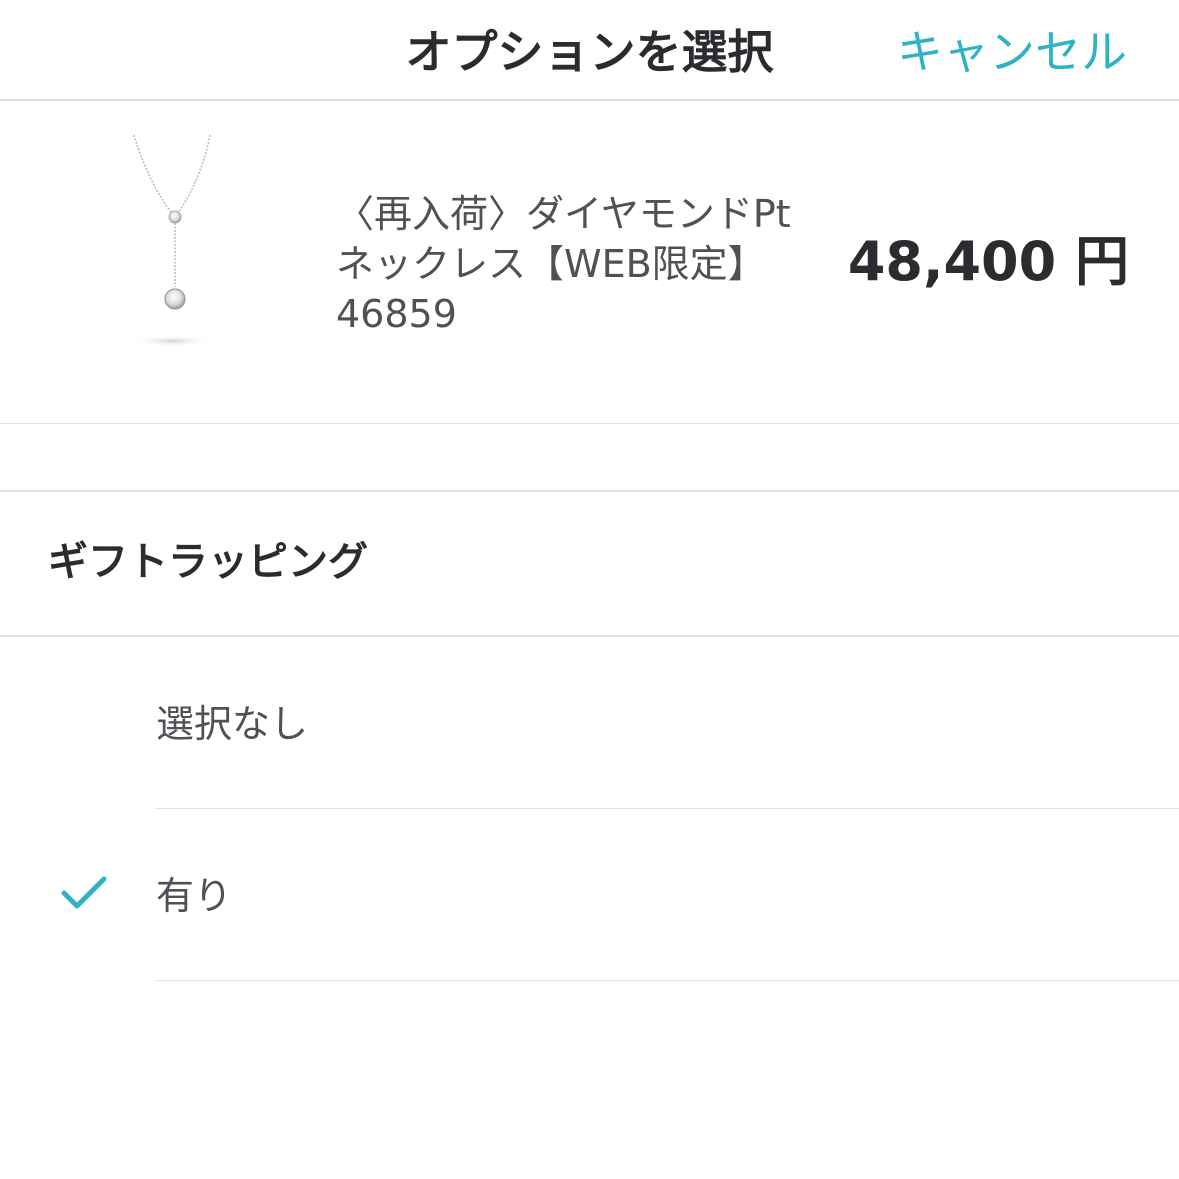  What do you see at coordinates (589, 564) in the screenshot?
I see `gift-wrapping-section-header: ギフトラッピング` at bounding box center [589, 564].